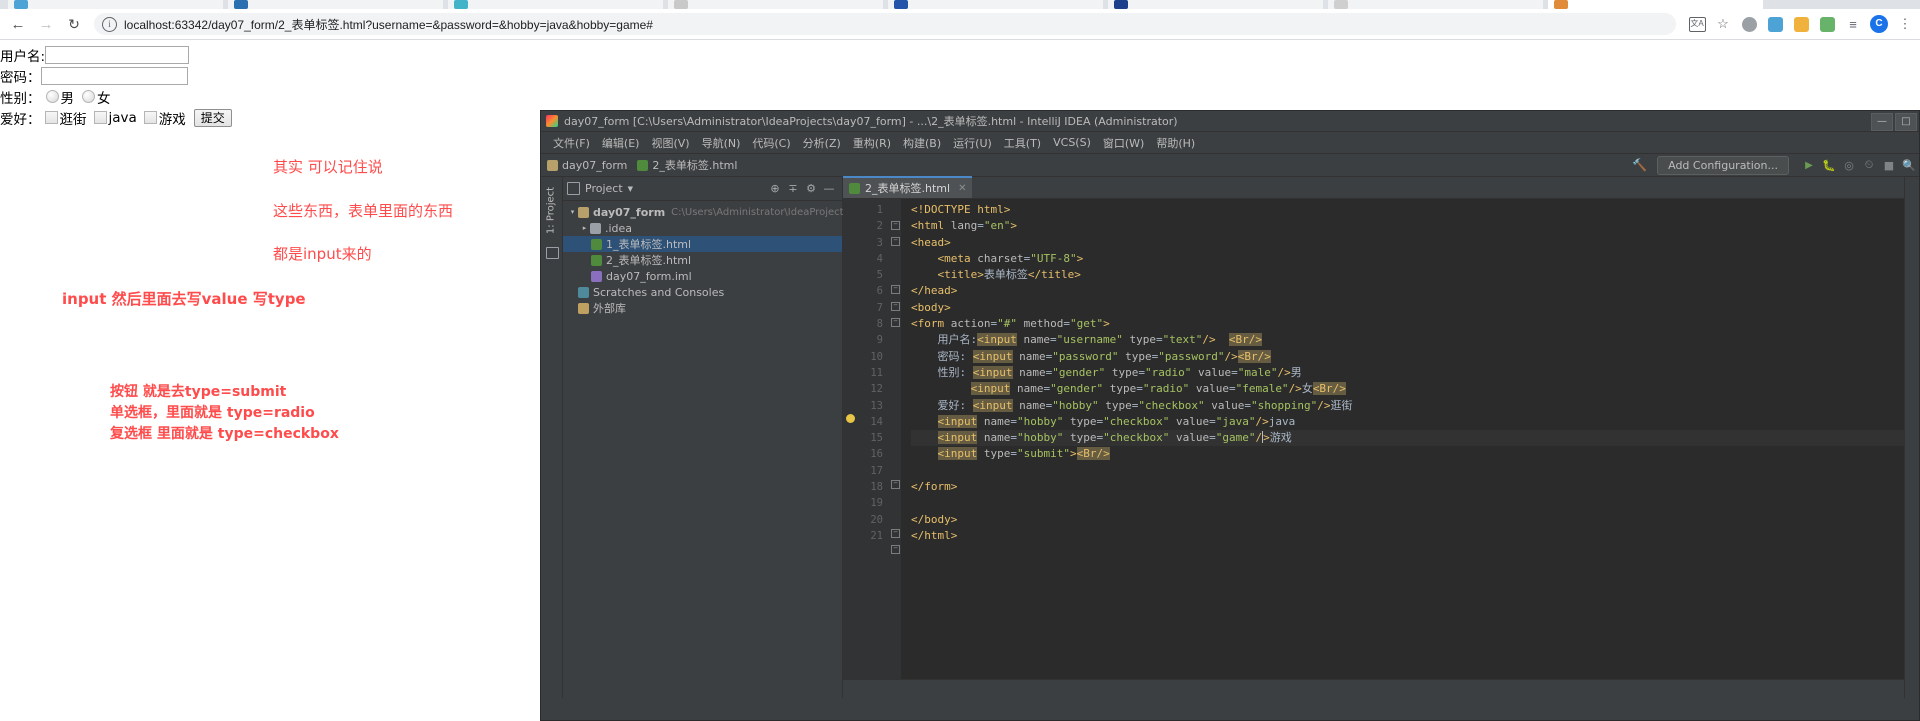 The image size is (1920, 721). Describe the element at coordinates (551, 211) in the screenshot. I see `tool-window-project-tab: 1: Project` at that location.